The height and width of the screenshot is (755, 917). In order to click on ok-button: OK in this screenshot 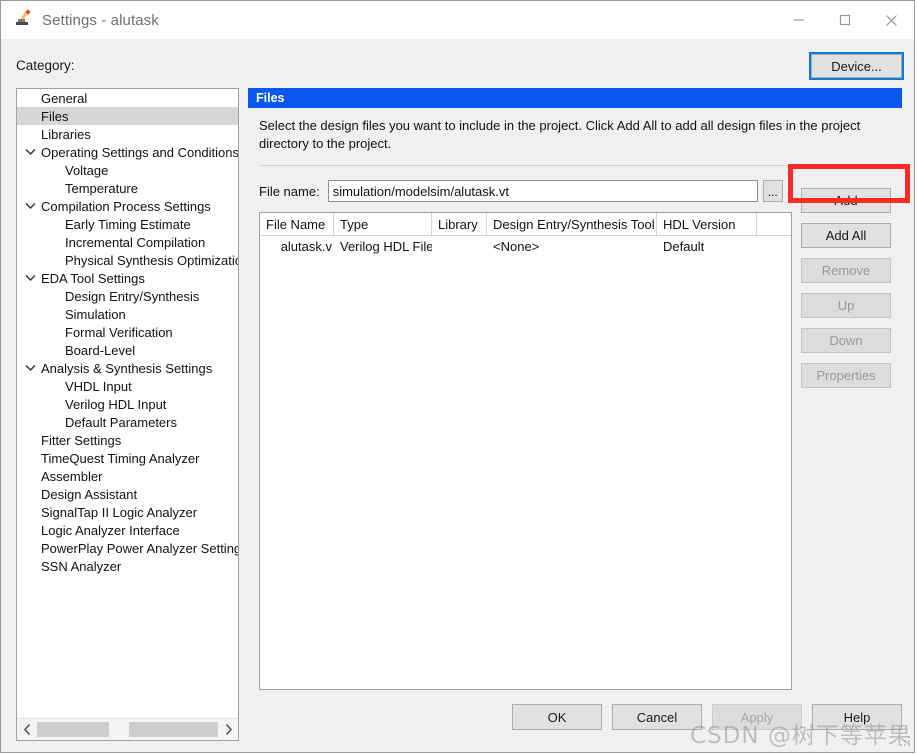, I will do `click(557, 717)`.